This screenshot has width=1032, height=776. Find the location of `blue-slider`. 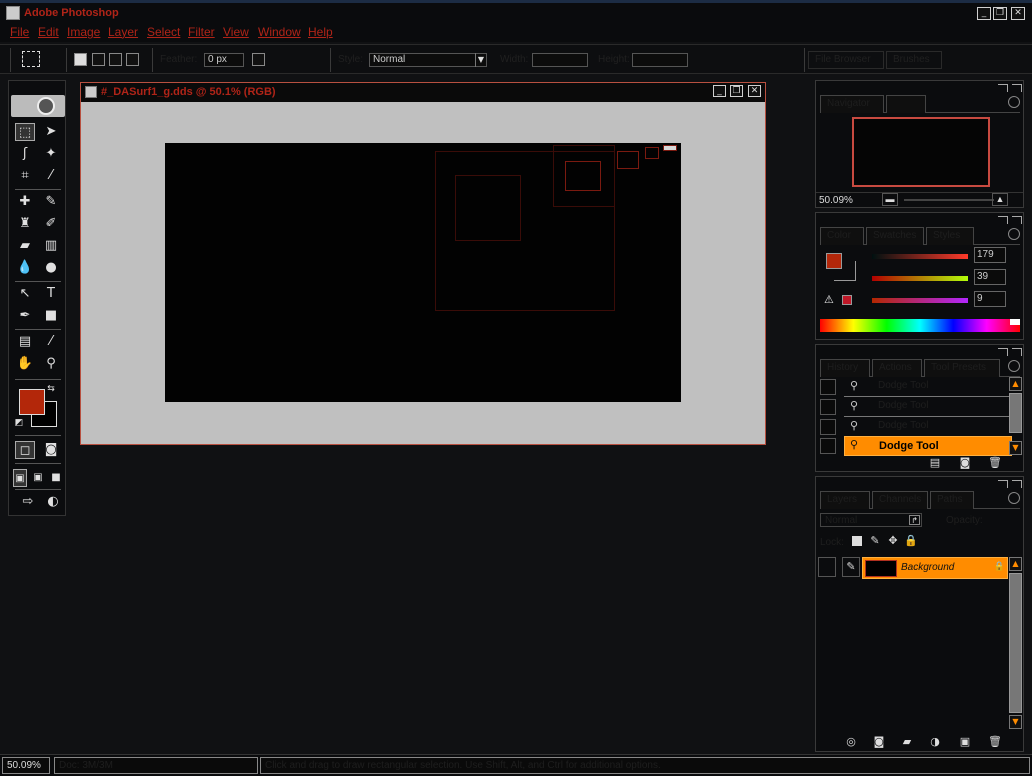

blue-slider is located at coordinates (920, 300).